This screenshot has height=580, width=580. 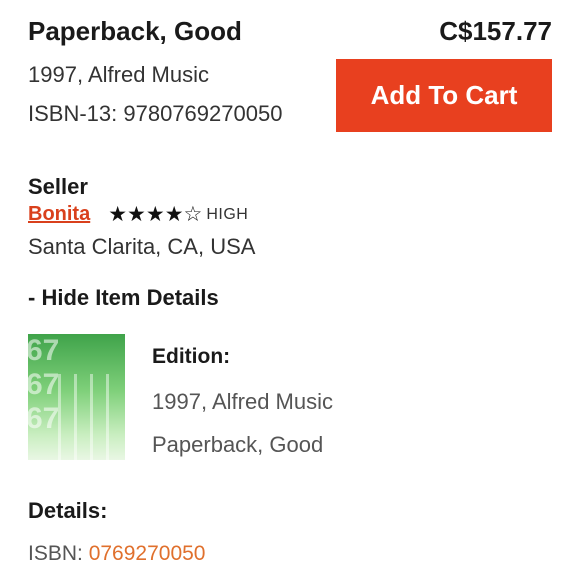 What do you see at coordinates (58, 186) in the screenshot?
I see `seller-heading: Seller` at bounding box center [58, 186].